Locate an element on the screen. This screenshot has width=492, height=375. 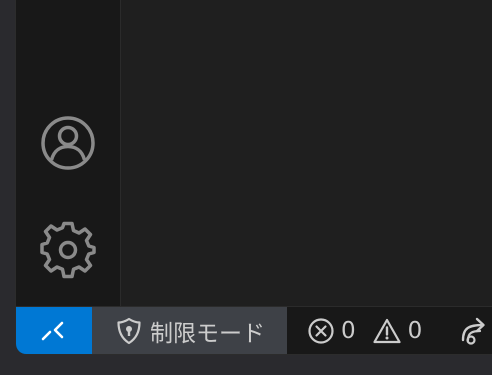
restricted-mode-label: 制限モード is located at coordinates (207, 334).